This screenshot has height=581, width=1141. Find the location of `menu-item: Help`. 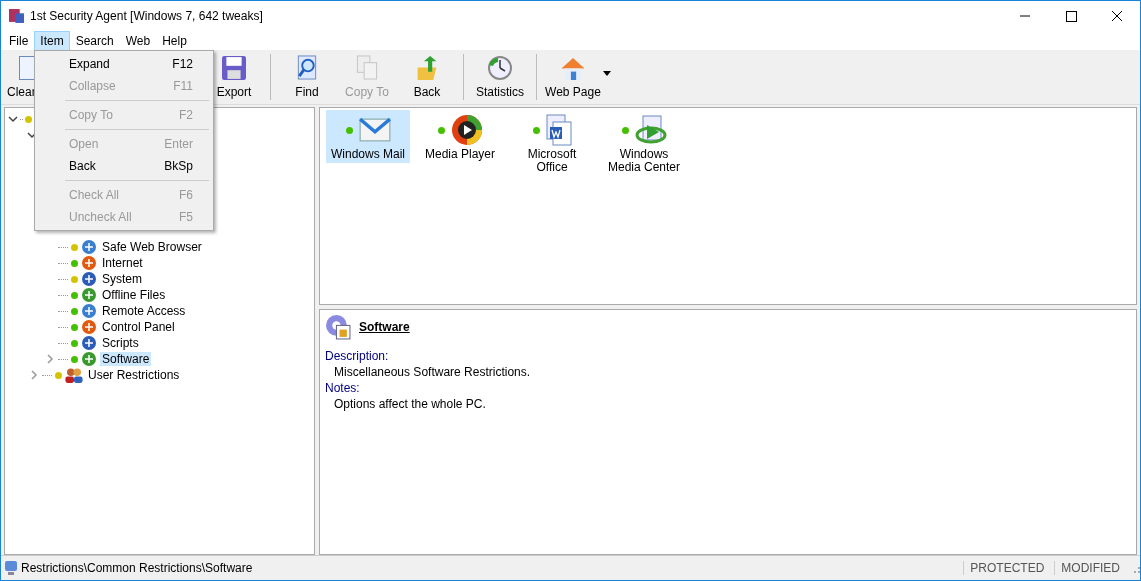

menu-item: Help is located at coordinates (174, 40).